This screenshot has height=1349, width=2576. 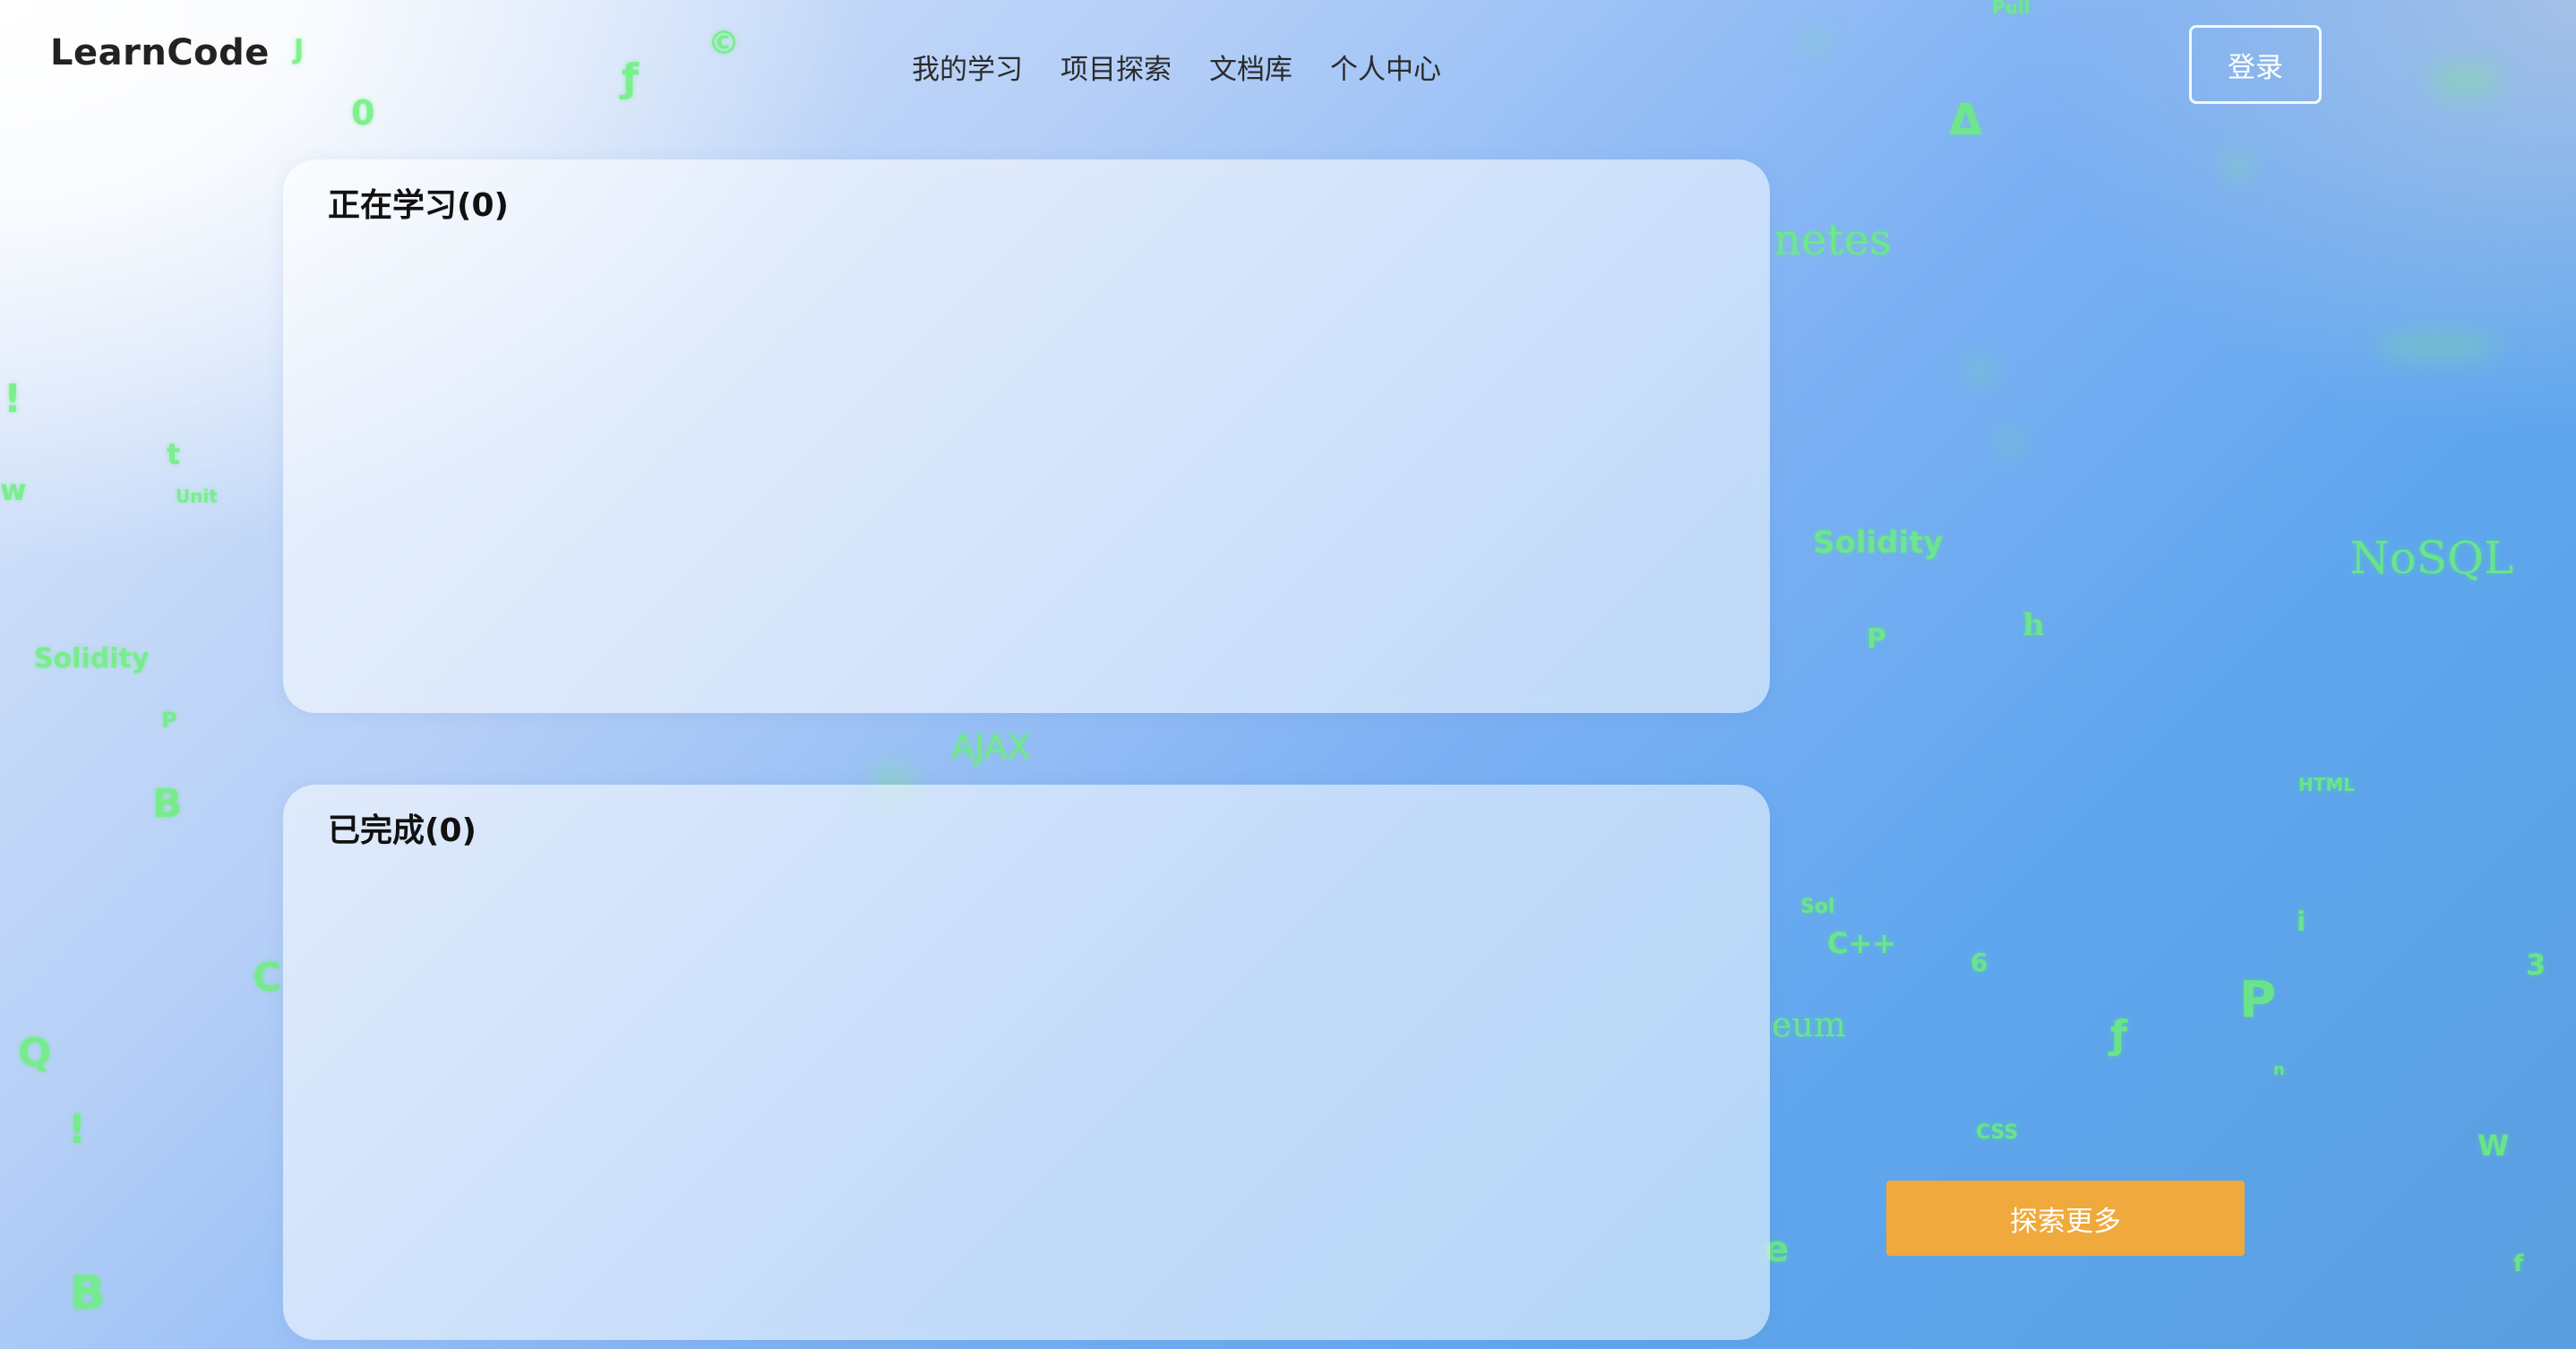 I want to click on bg-glyph: h, so click(x=2033, y=625).